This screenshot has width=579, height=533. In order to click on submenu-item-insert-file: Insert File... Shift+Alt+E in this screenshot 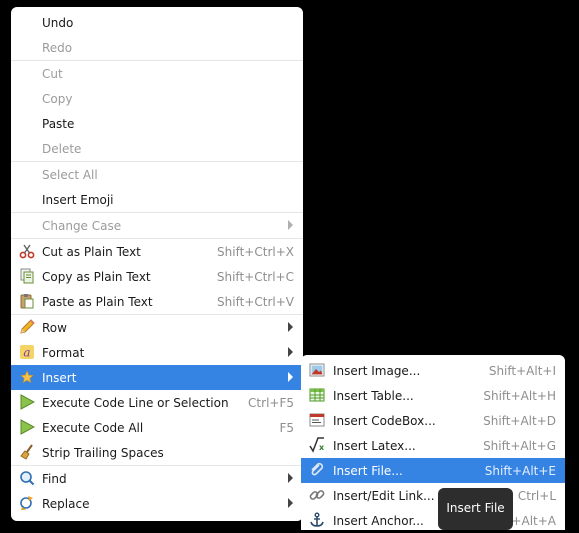, I will do `click(433, 470)`.